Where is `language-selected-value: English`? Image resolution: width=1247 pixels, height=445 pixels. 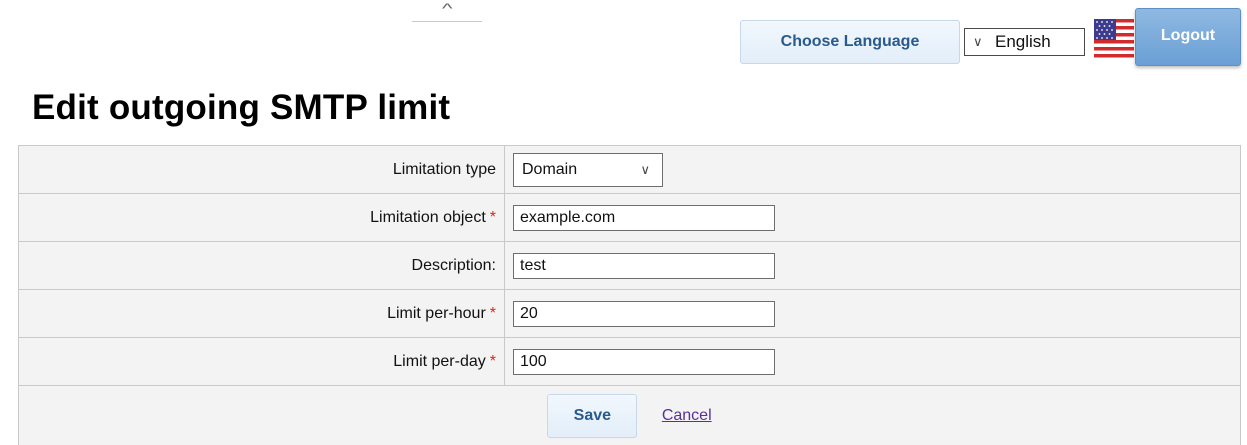 language-selected-value: English is located at coordinates (1023, 41).